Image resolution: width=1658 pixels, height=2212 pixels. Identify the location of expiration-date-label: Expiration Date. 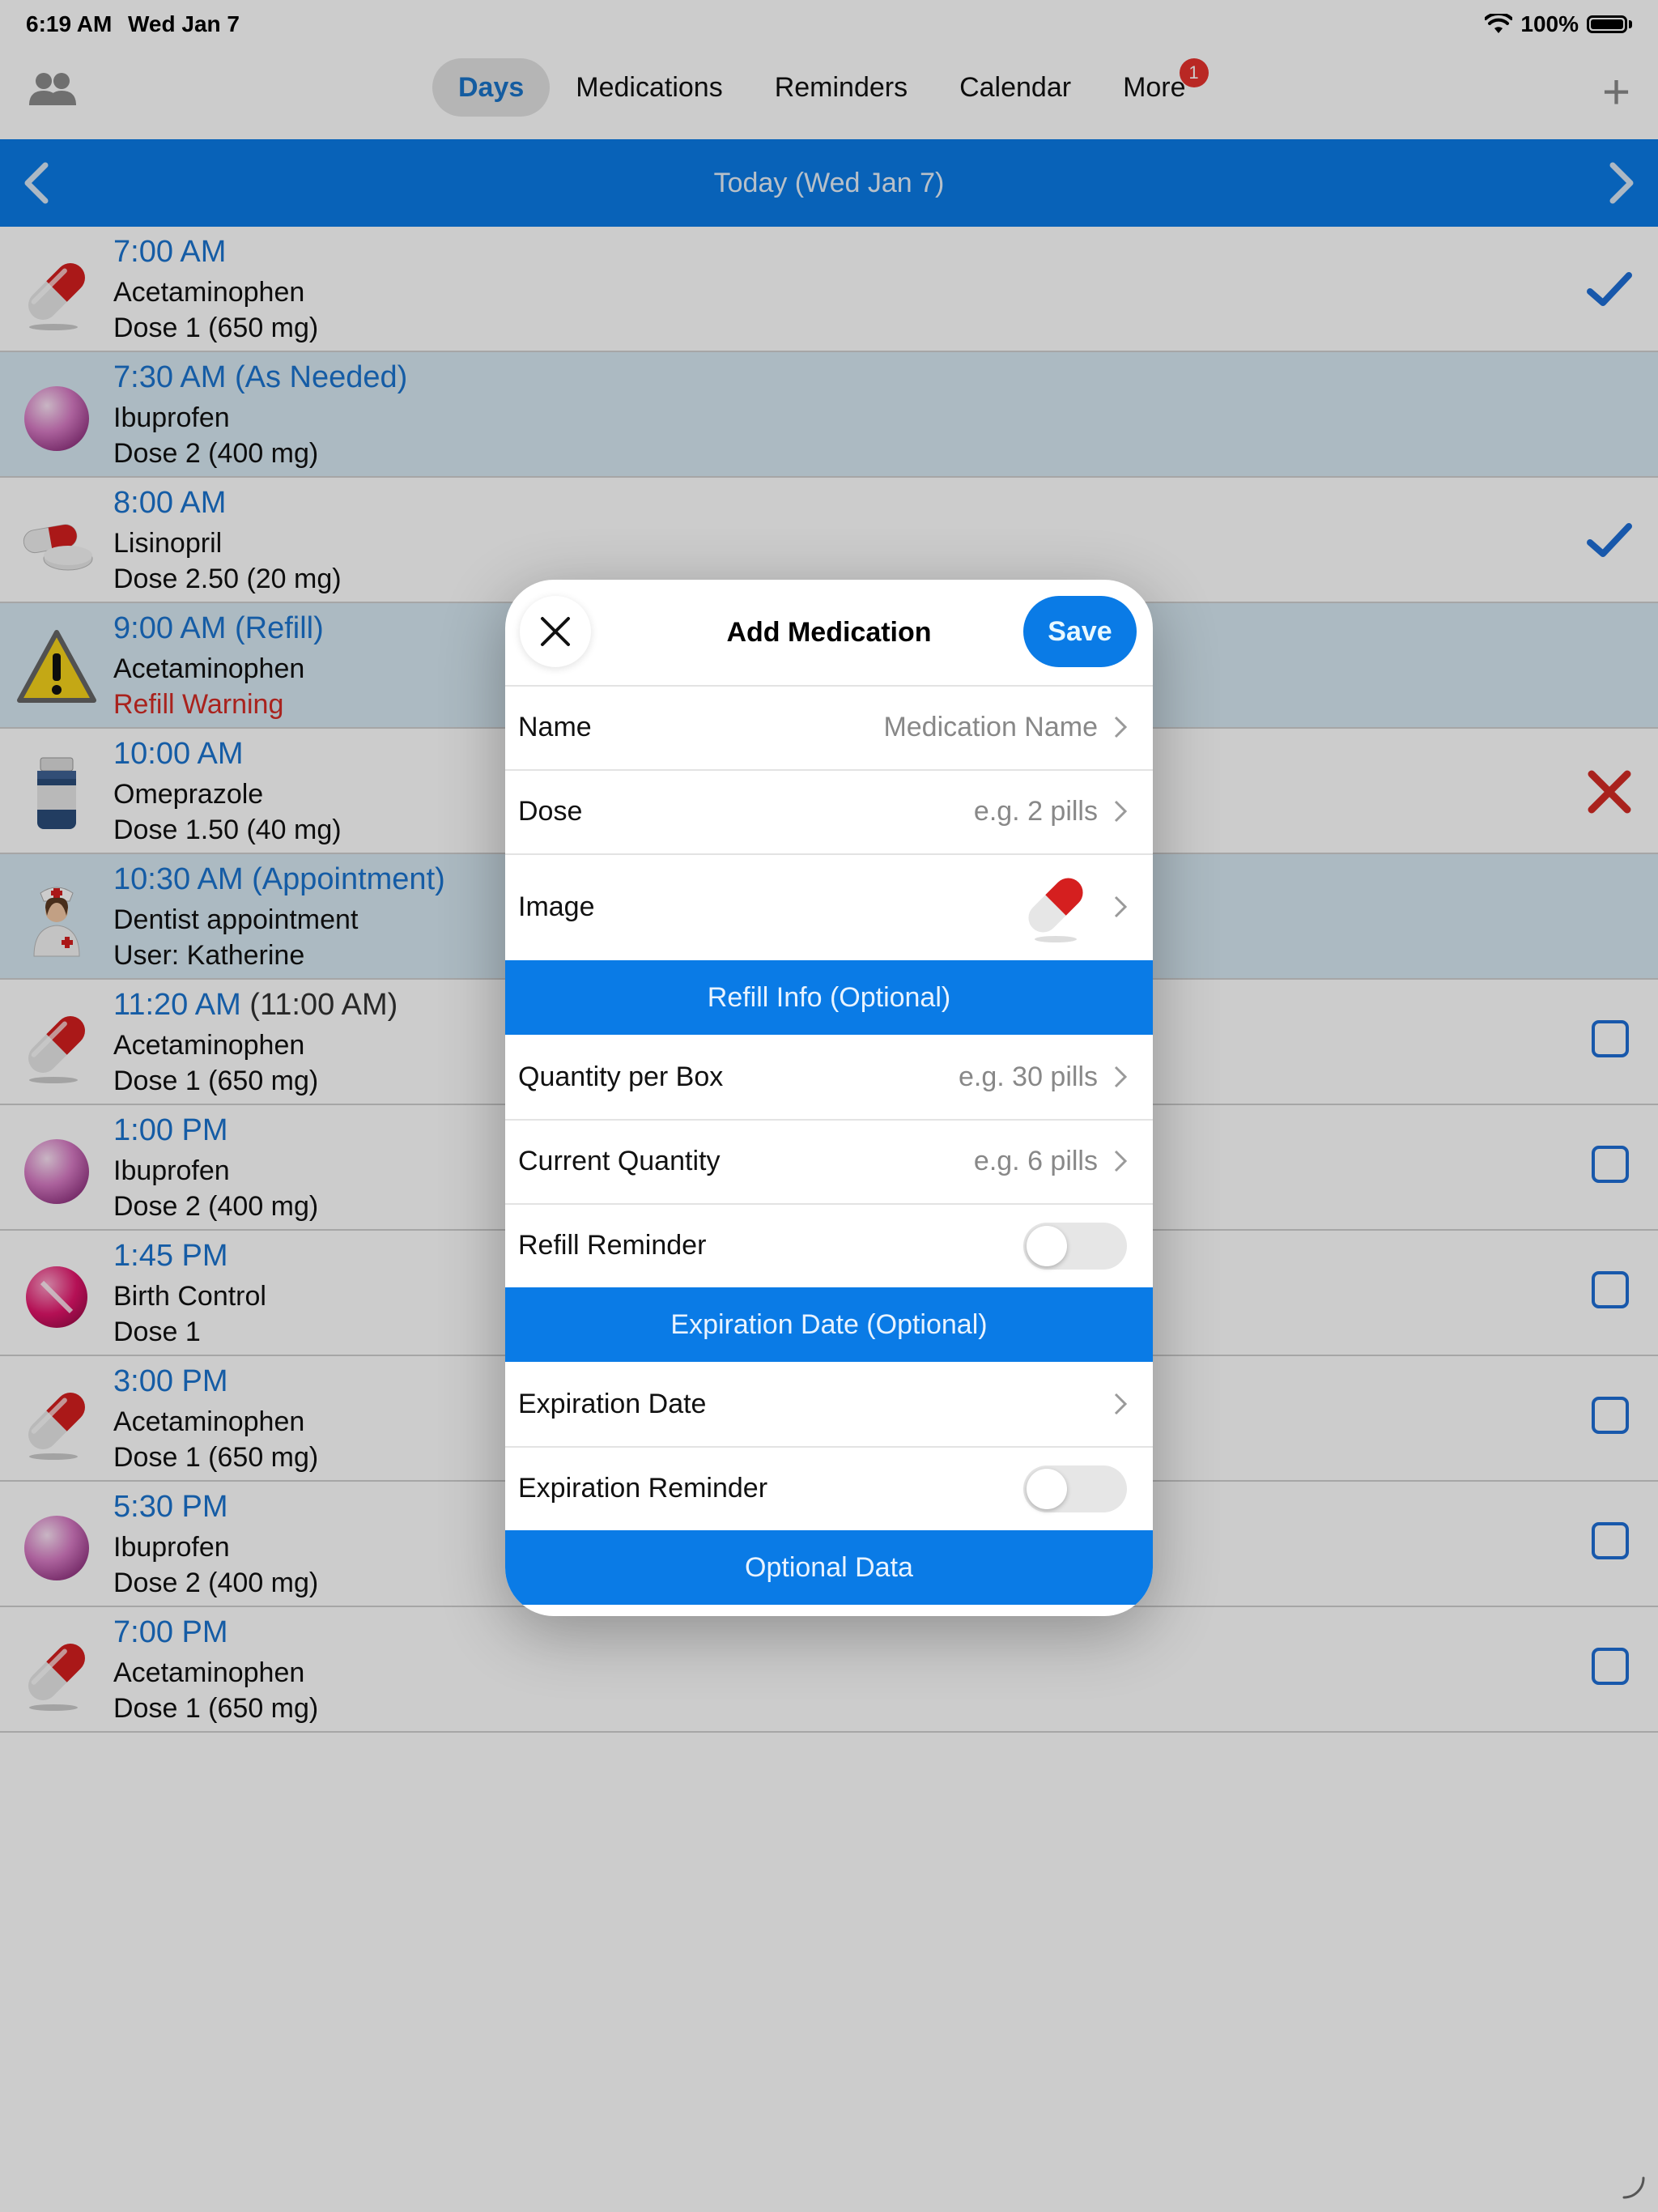
(612, 1404).